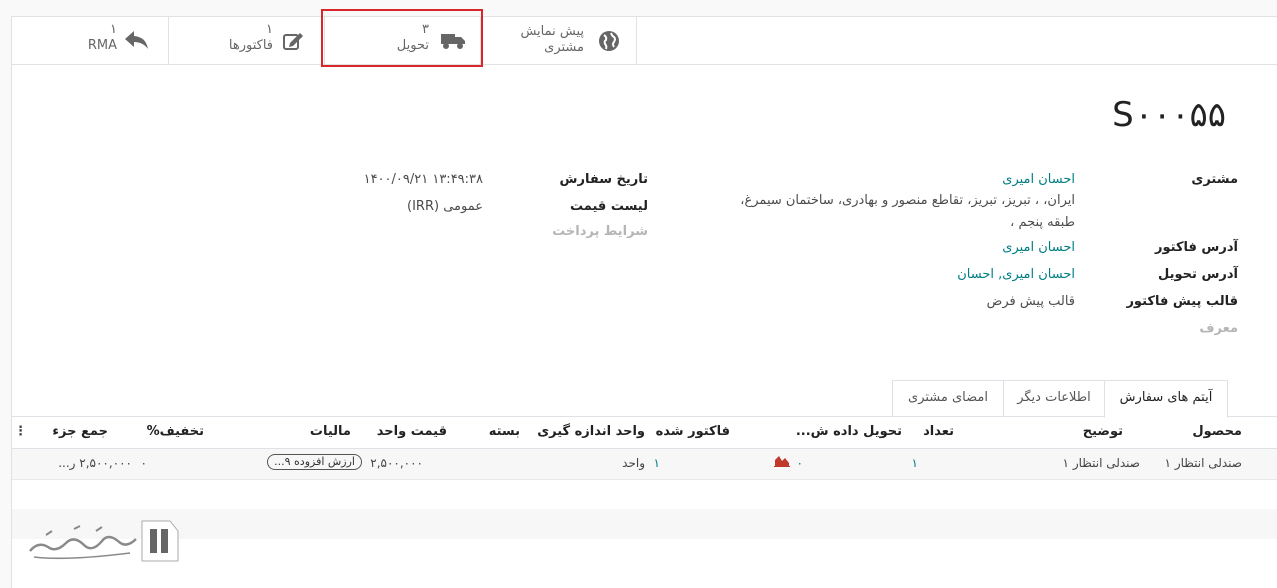 This screenshot has width=1277, height=588. What do you see at coordinates (600, 231) in the screenshot?
I see `payment-terms-label: شرایط پرداخت` at bounding box center [600, 231].